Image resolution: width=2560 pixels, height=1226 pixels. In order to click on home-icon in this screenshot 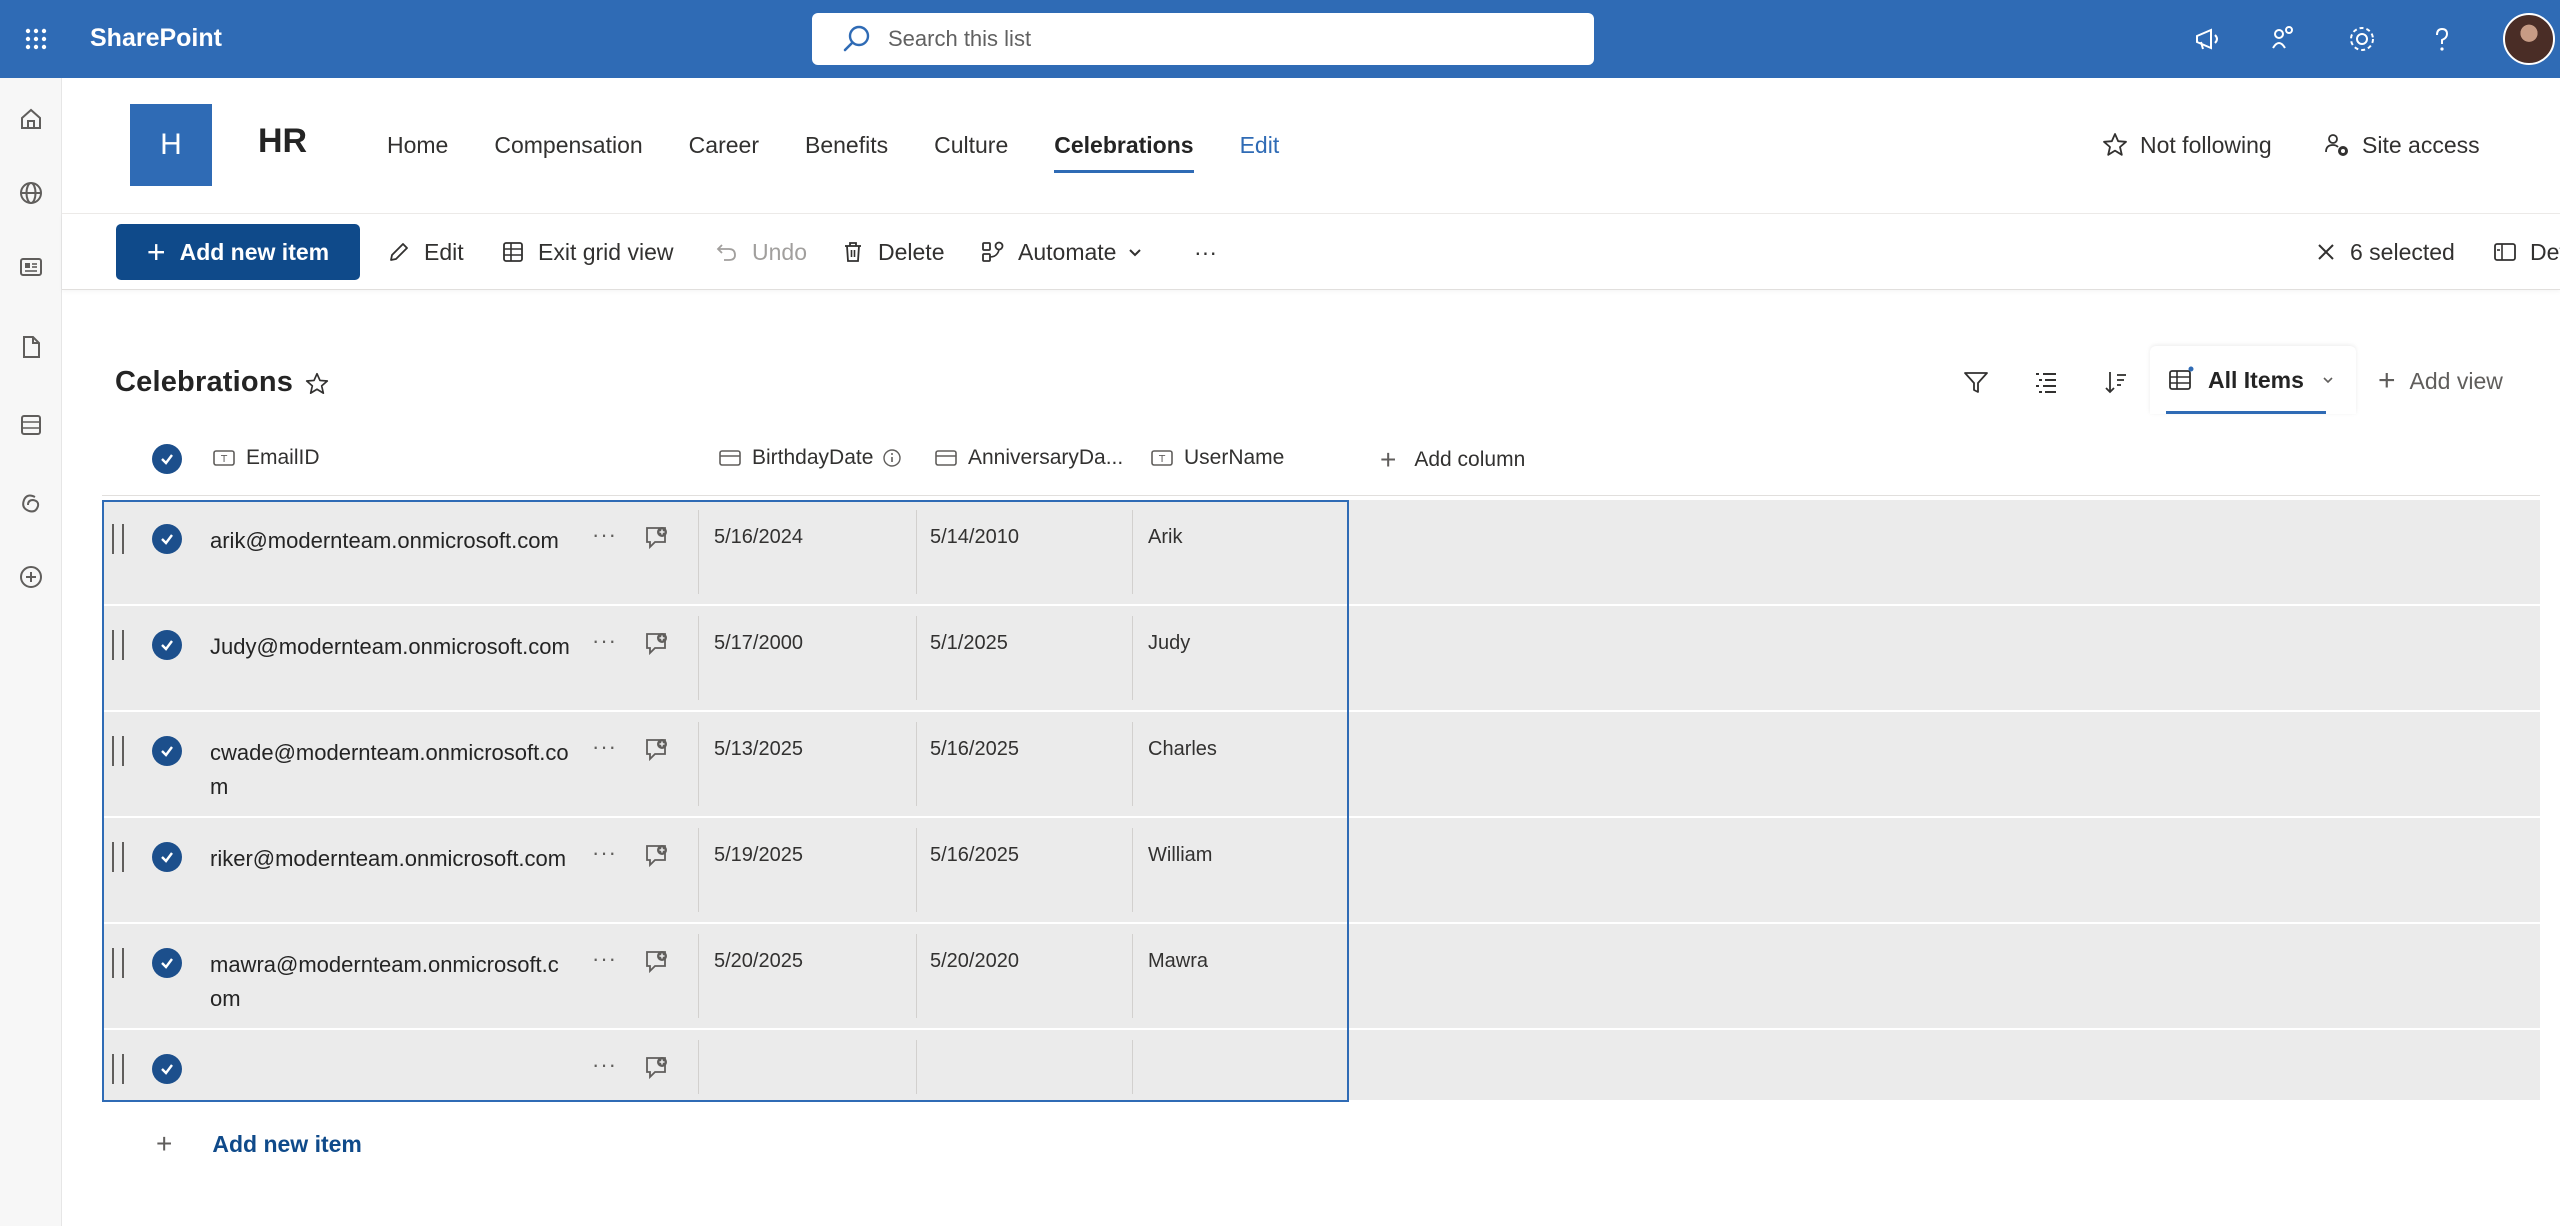, I will do `click(31, 119)`.